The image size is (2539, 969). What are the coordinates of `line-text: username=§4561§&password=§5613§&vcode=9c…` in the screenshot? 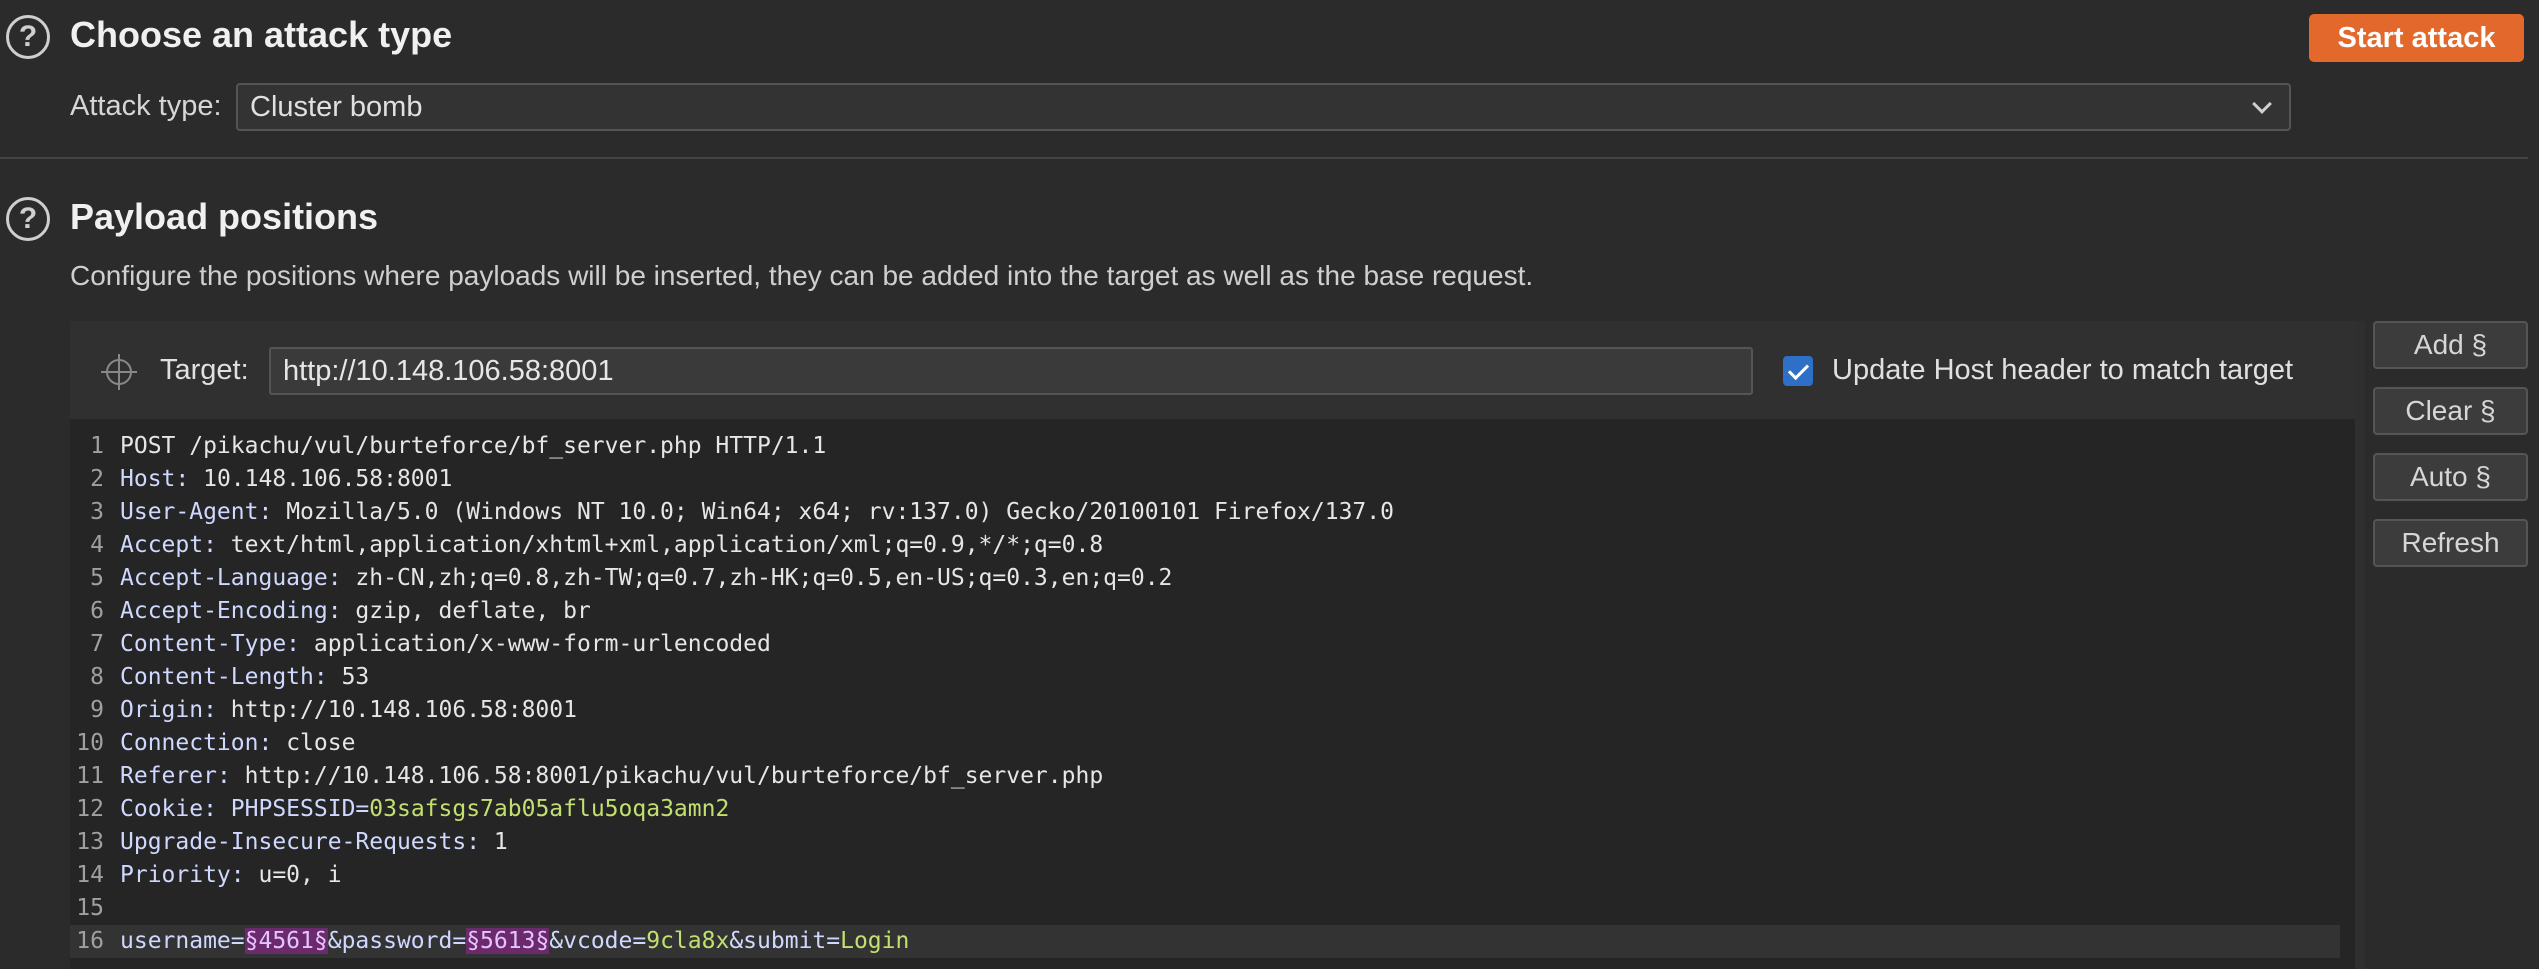 It's located at (514, 941).